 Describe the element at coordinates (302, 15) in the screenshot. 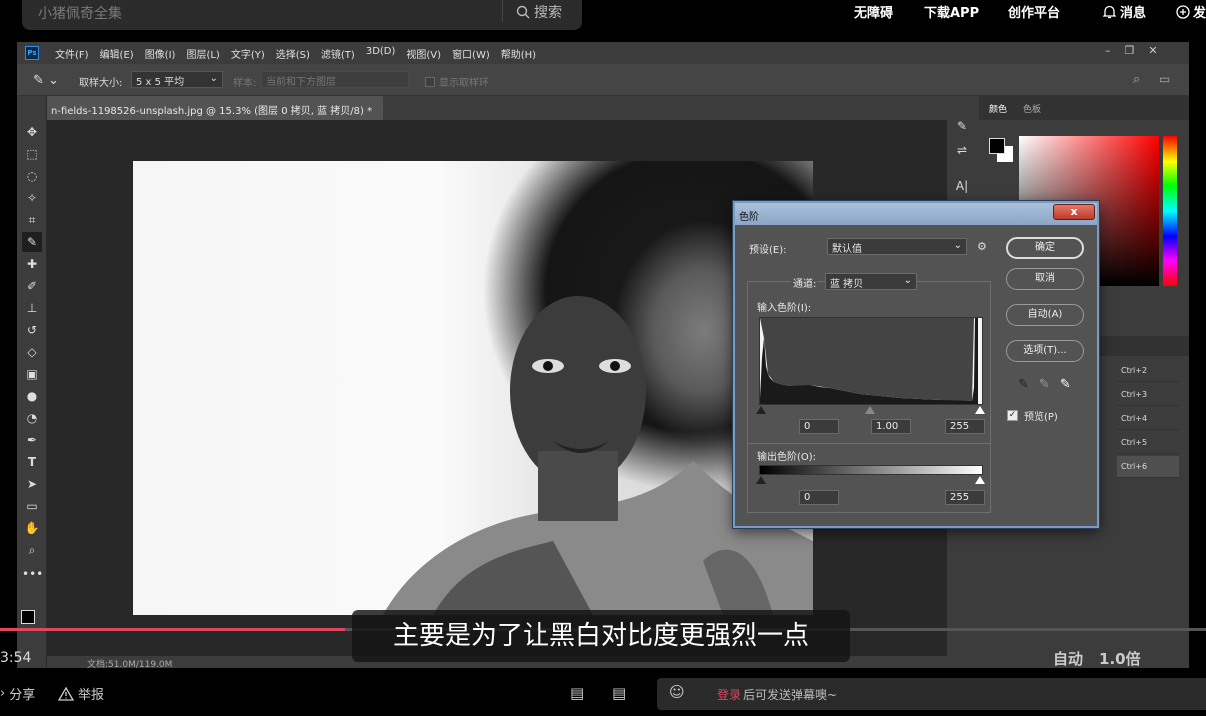

I see `search-box: 小猪佩奇全集 搜索` at that location.